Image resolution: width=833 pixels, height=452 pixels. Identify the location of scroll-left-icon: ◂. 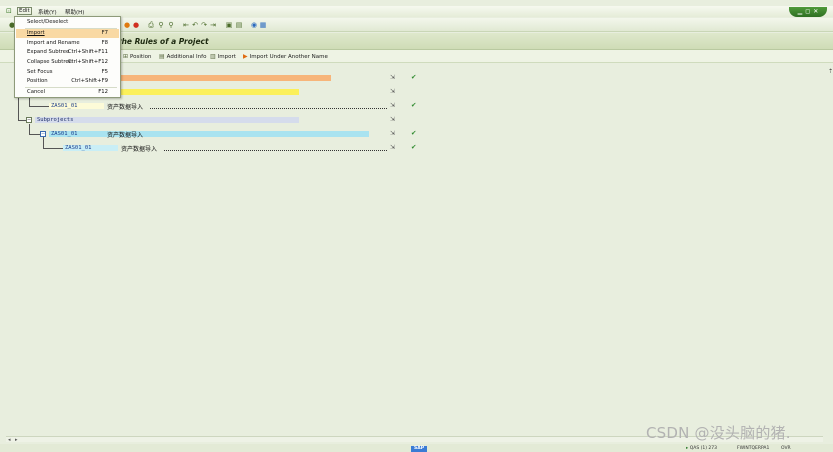
(9, 440).